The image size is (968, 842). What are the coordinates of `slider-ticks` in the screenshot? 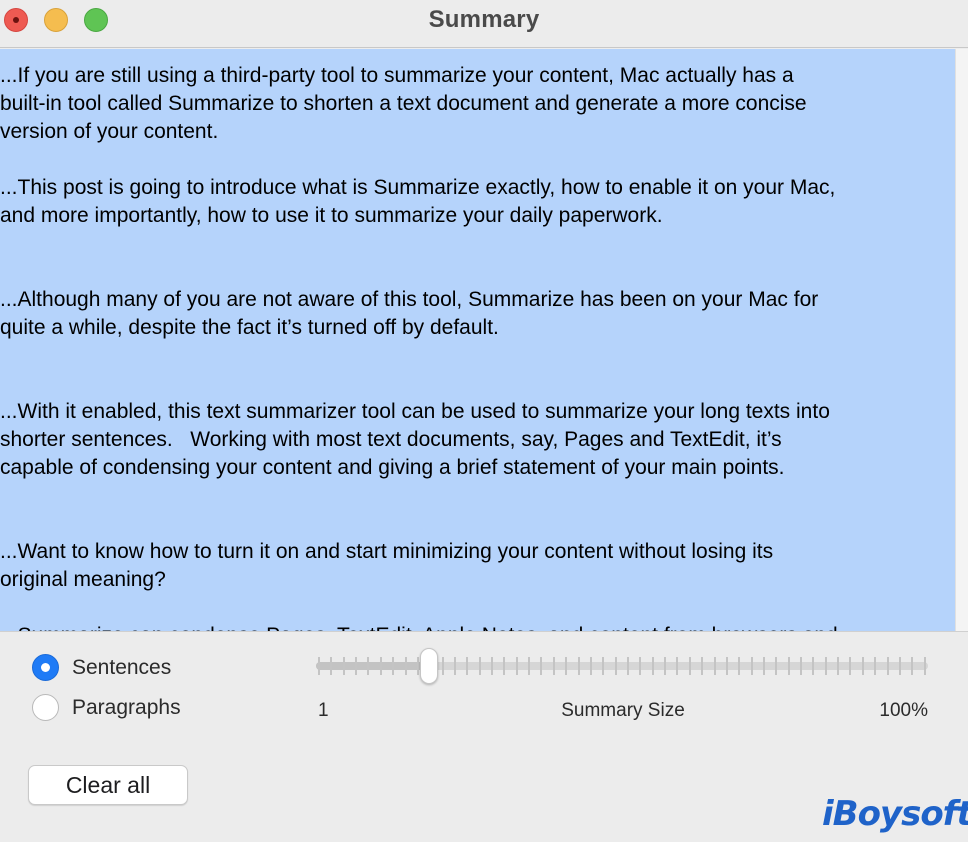 It's located at (622, 666).